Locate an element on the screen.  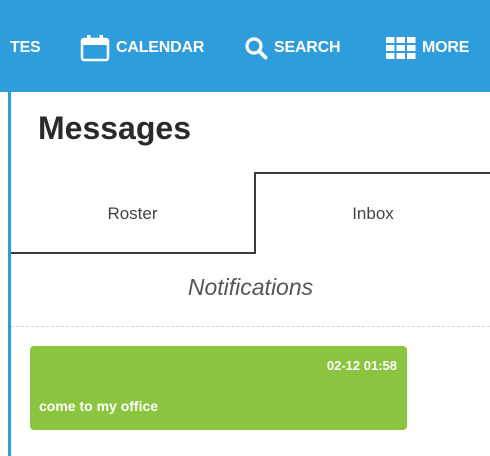
nav-notes: TES is located at coordinates (25, 48).